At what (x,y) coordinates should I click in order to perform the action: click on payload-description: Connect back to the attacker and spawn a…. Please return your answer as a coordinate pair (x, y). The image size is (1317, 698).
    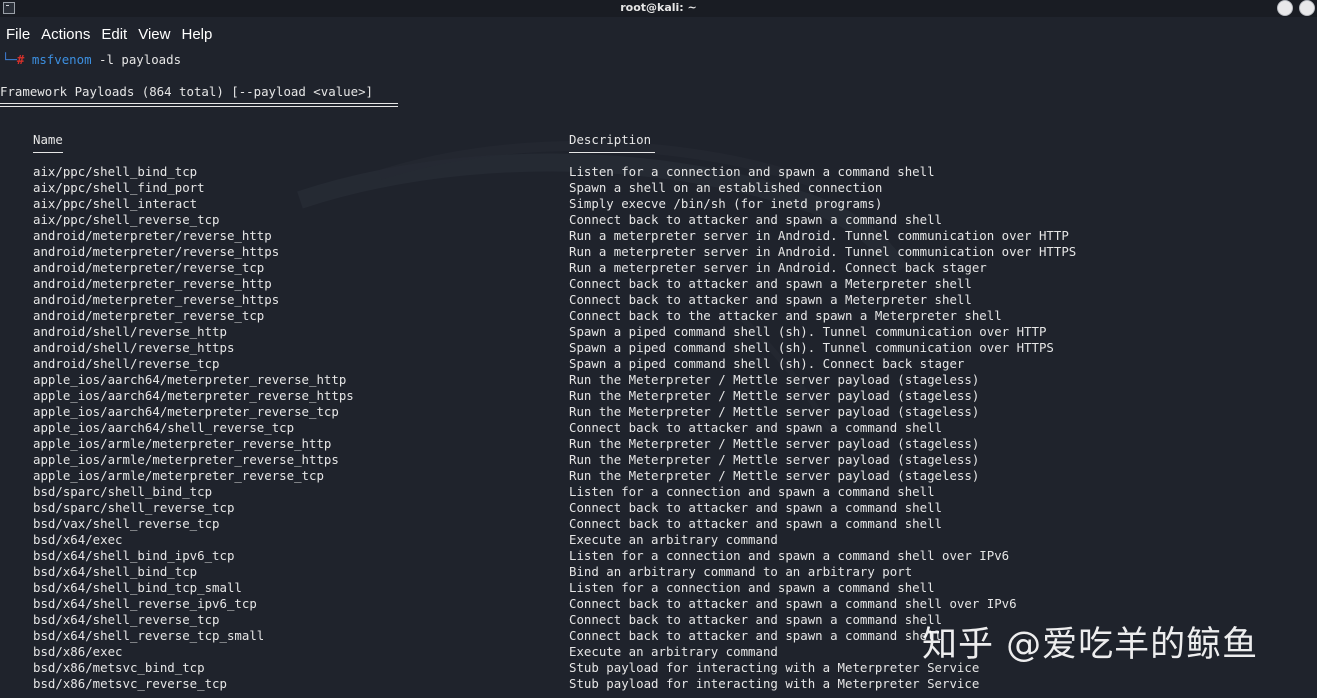
    Looking at the image, I should click on (785, 315).